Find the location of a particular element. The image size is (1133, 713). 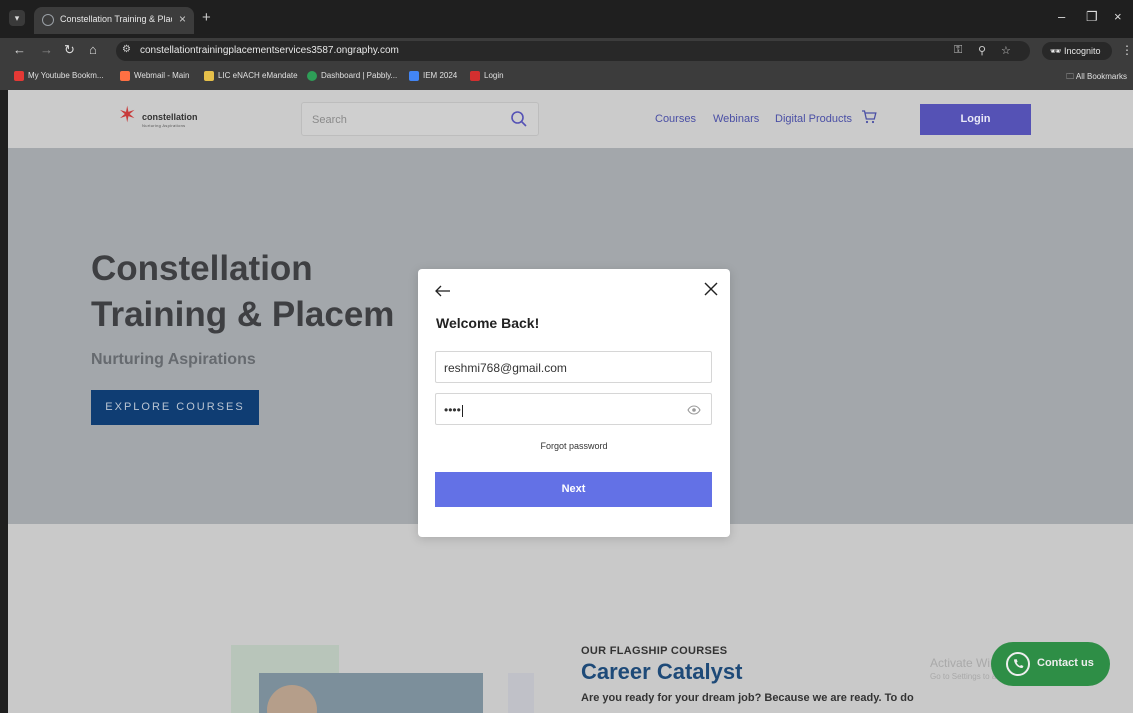

restore-icon: ❐ is located at coordinates (1092, 17).